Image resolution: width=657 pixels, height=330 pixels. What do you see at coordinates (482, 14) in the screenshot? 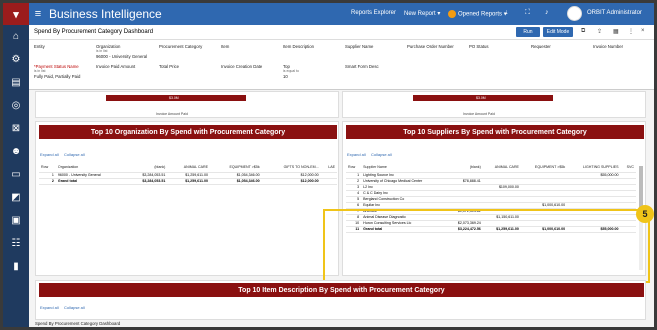
I see `opened-reports-label: Opened Reports ▾` at bounding box center [482, 14].